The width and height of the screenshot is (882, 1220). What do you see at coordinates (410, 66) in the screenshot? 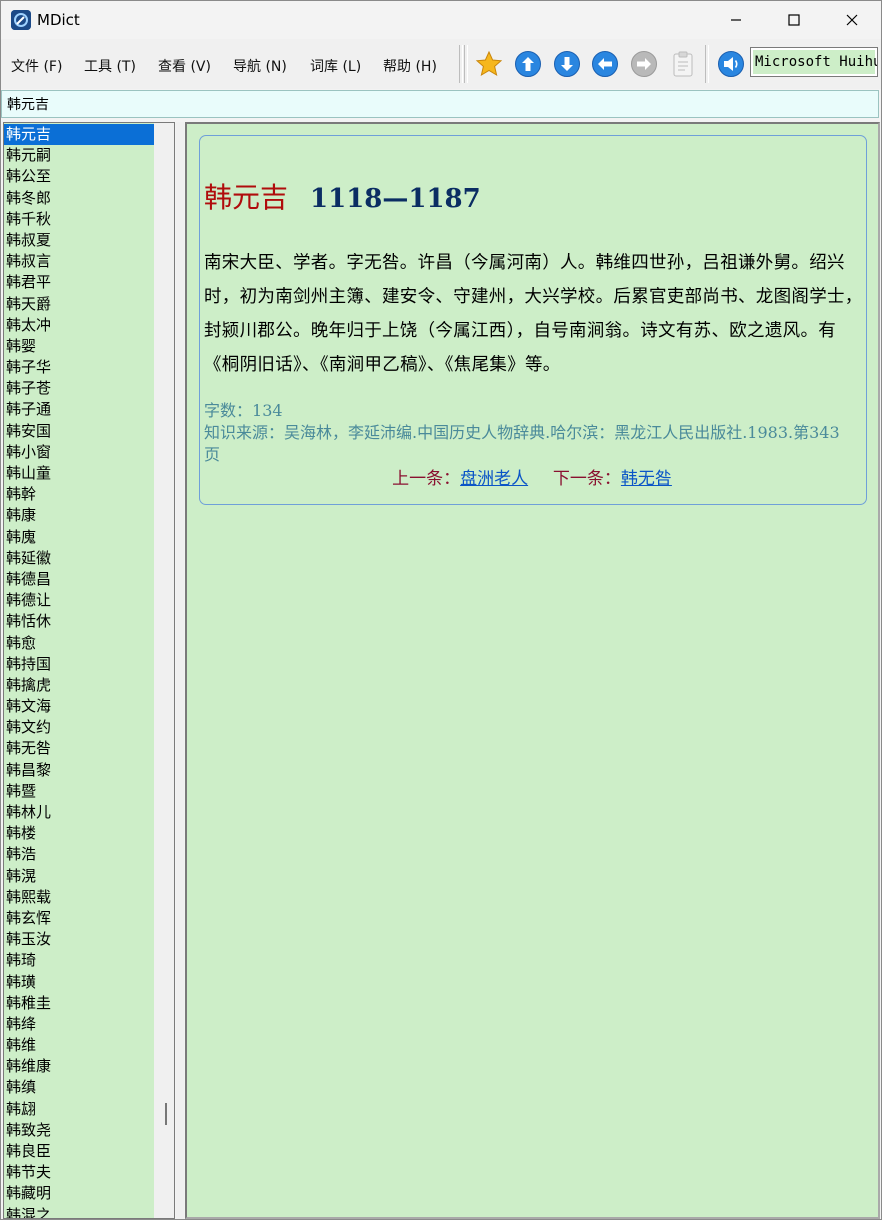
I see `menu-help: 帮助 (H)` at bounding box center [410, 66].